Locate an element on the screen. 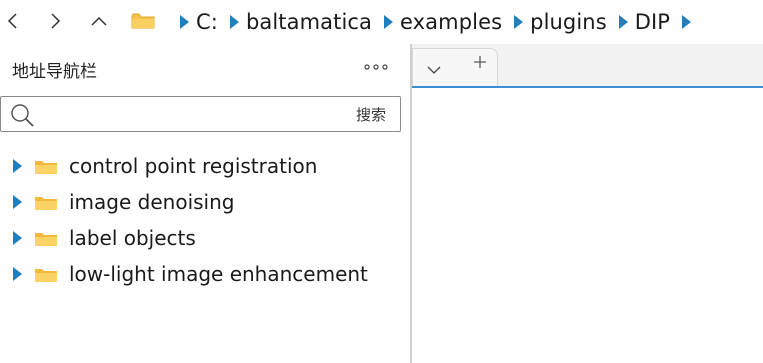 This screenshot has height=363, width=763. chevron-up-icon is located at coordinates (99, 21).